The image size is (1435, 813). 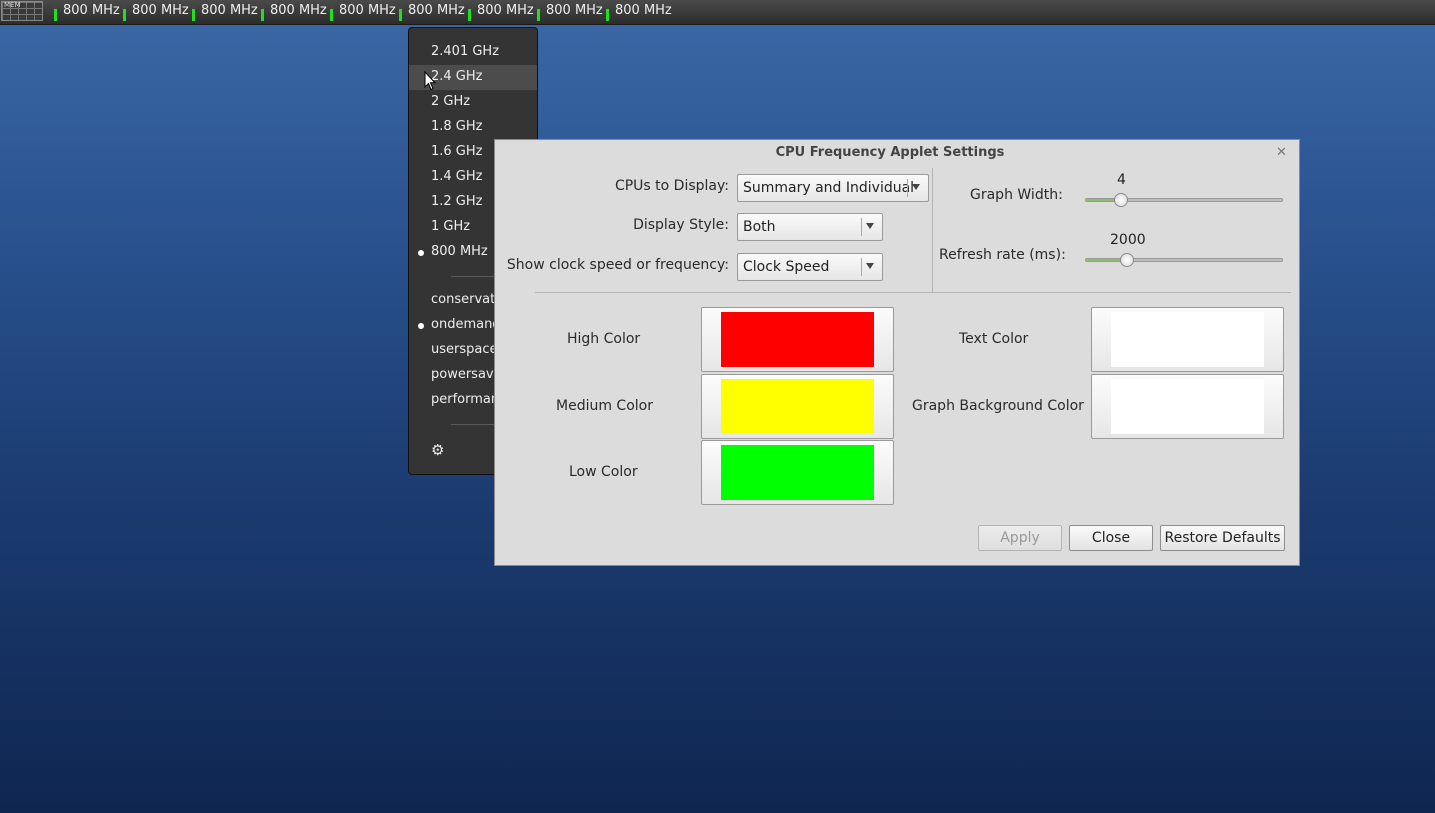 What do you see at coordinates (603, 472) in the screenshot?
I see `low-color-label: Low Color` at bounding box center [603, 472].